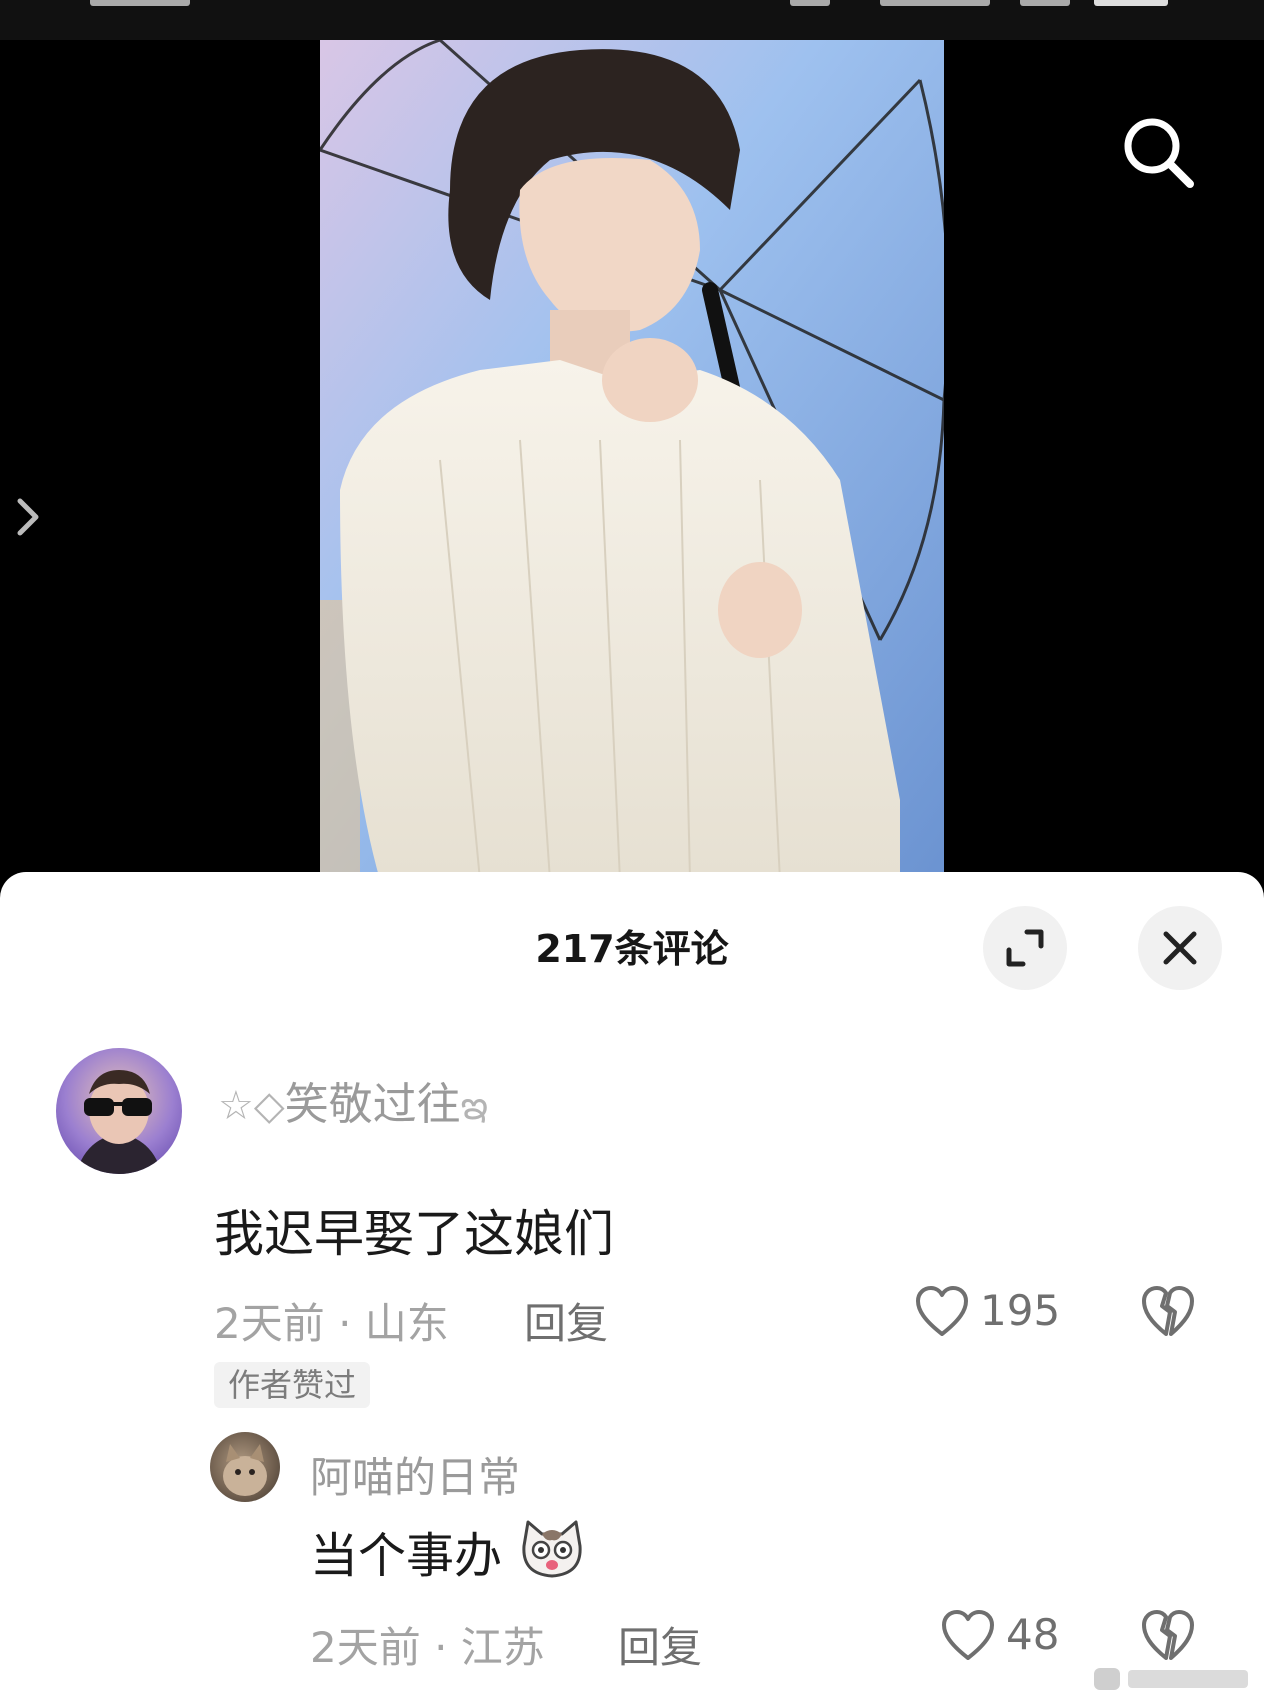  I want to click on reply-to-reply-button: 回复, so click(660, 1644).